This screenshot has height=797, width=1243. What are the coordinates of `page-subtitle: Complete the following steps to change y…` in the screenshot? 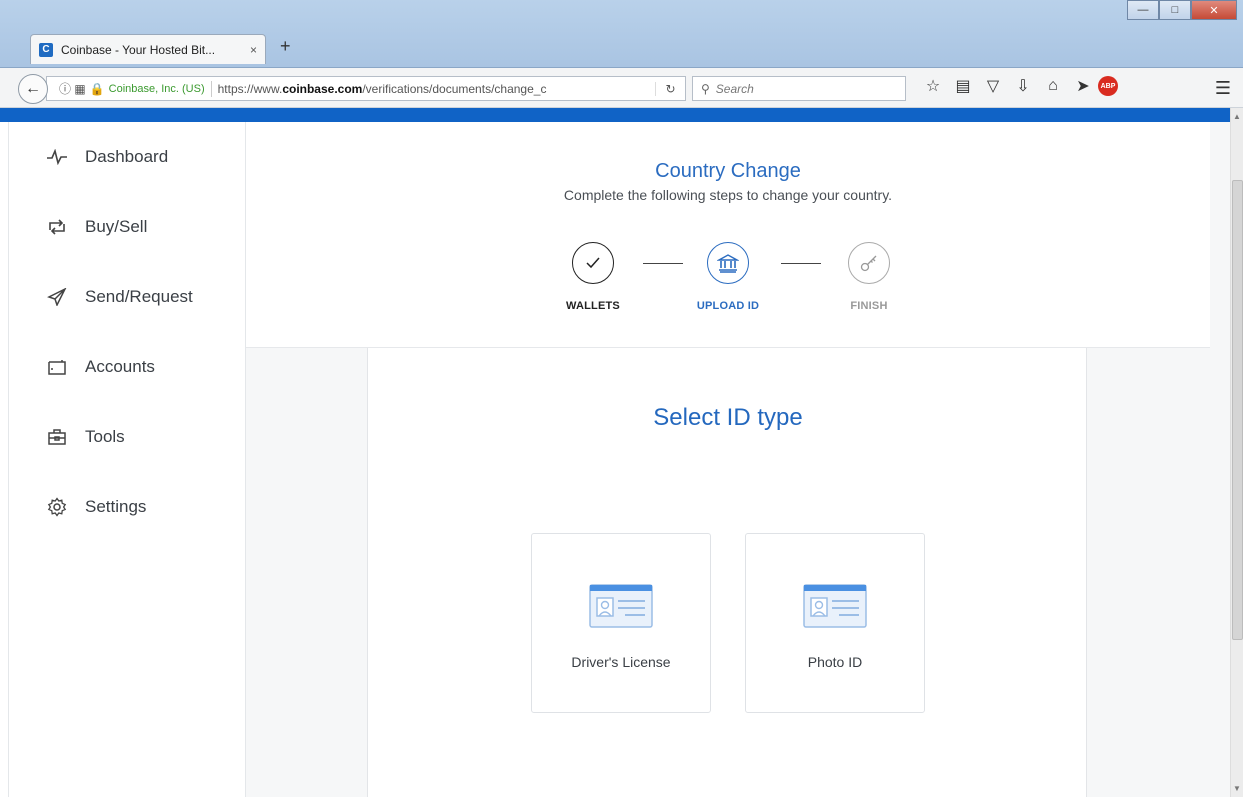 It's located at (728, 195).